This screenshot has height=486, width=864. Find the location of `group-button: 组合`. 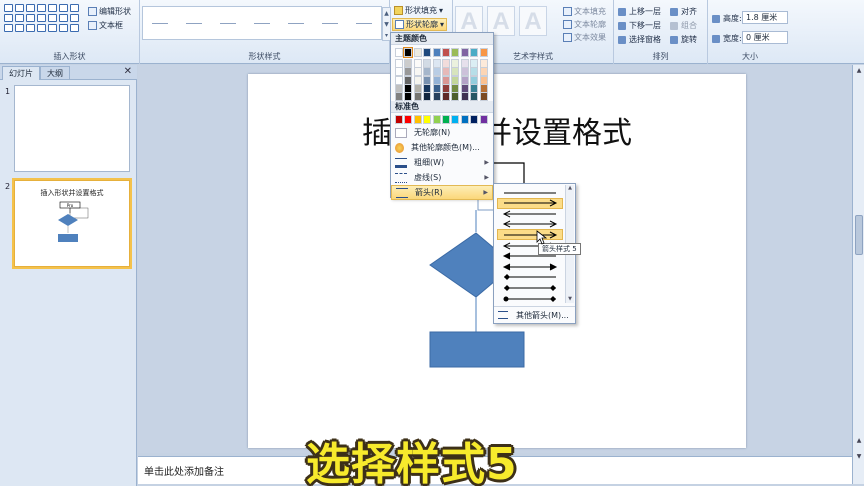

group-button: 组合 is located at coordinates (683, 25).